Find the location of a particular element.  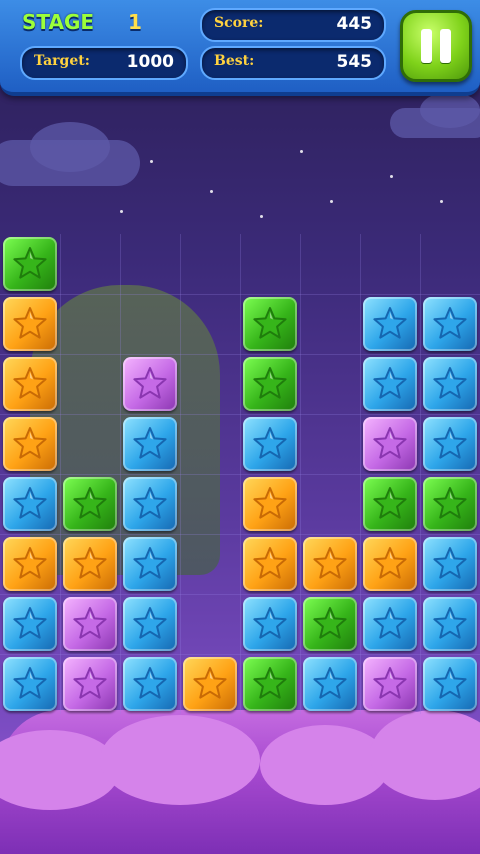

best-label: Best: is located at coordinates (234, 61).